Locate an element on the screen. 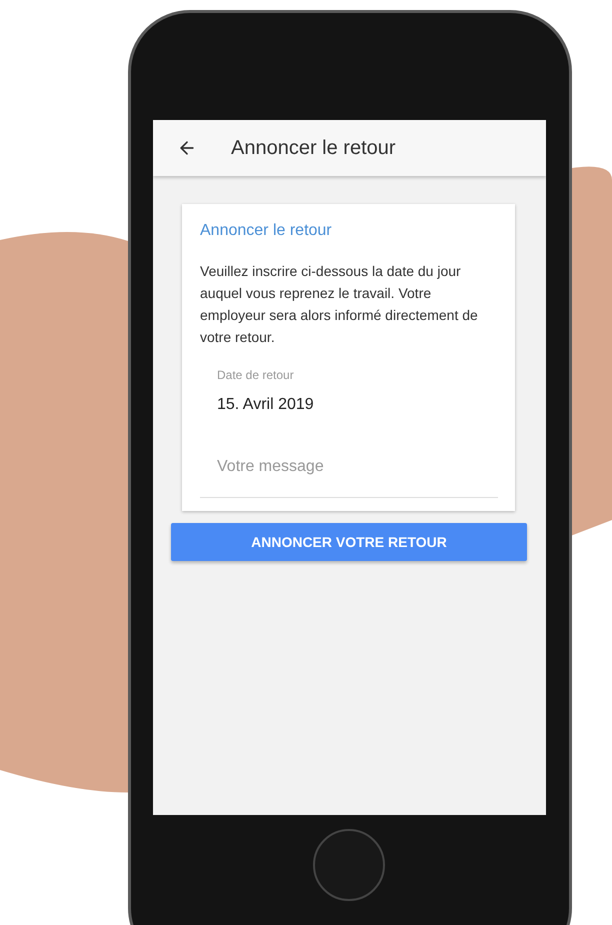 This screenshot has height=925, width=612. date-field-label: Date de retour is located at coordinates (256, 375).